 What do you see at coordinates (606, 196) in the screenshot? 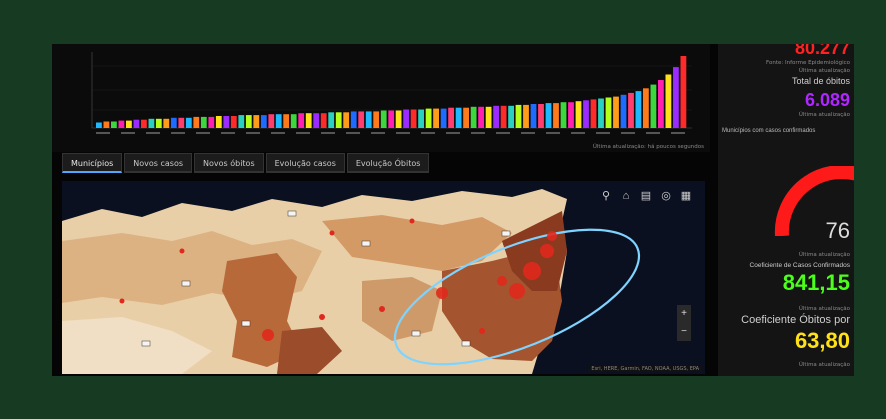
I see `search-icon: ⚲` at bounding box center [606, 196].